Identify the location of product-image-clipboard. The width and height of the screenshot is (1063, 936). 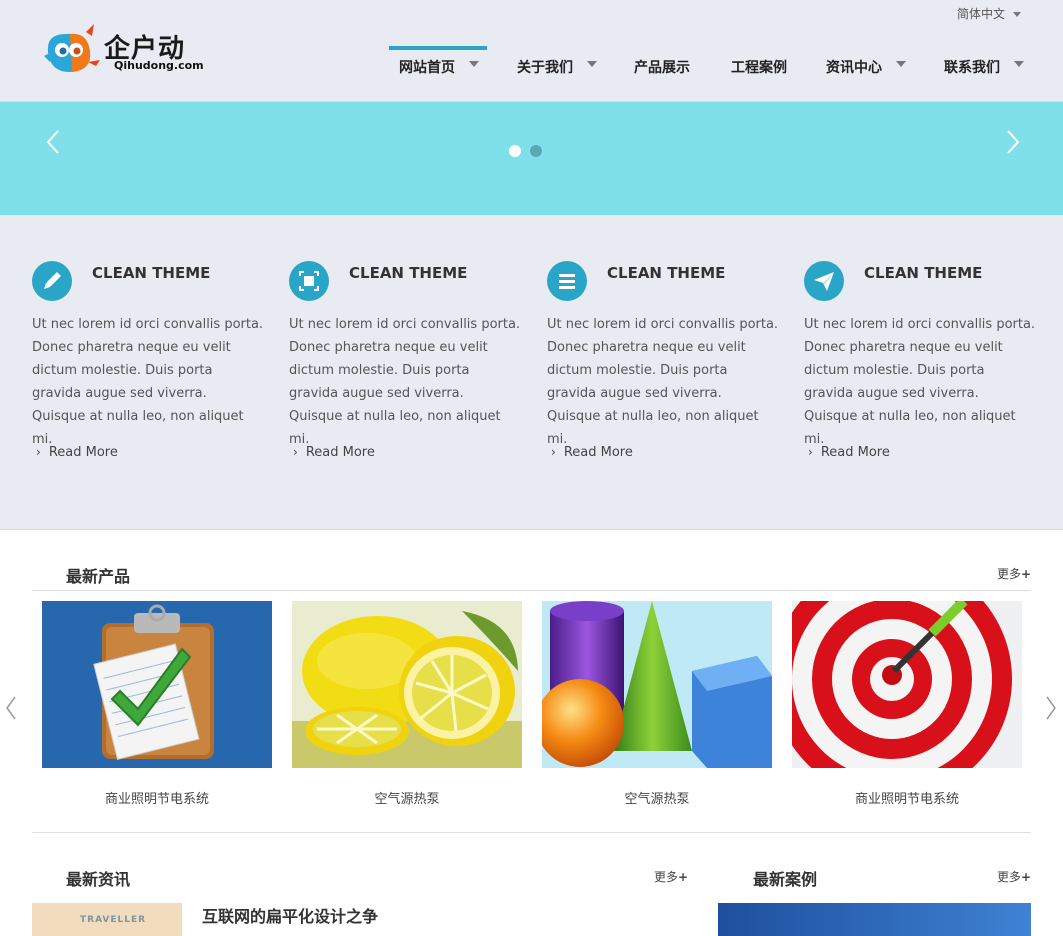
(157, 684).